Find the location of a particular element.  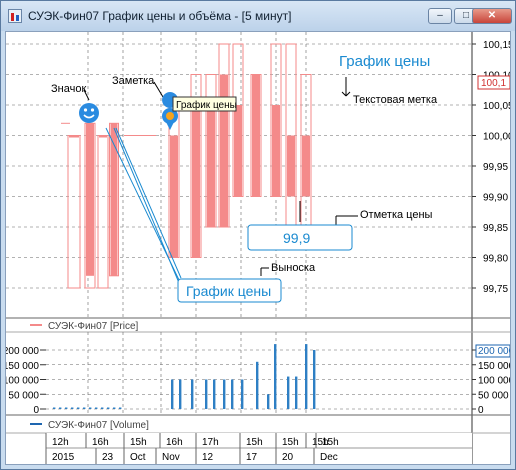

price-current-value: 100,1 is located at coordinates (493, 83).